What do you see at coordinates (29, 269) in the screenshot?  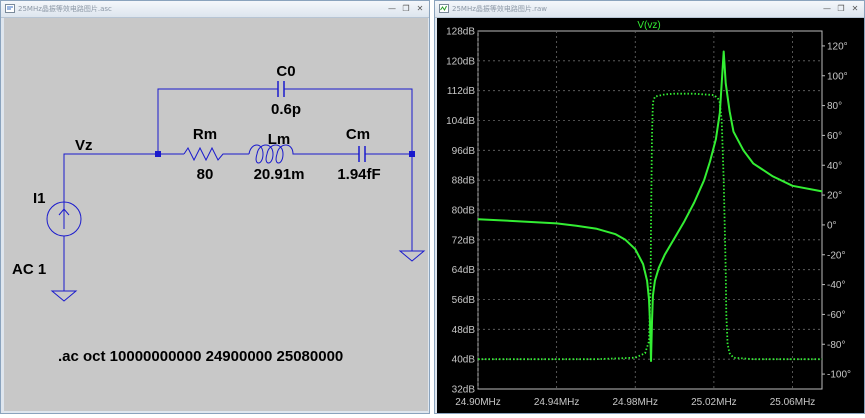 I see `source-value: AC 1` at bounding box center [29, 269].